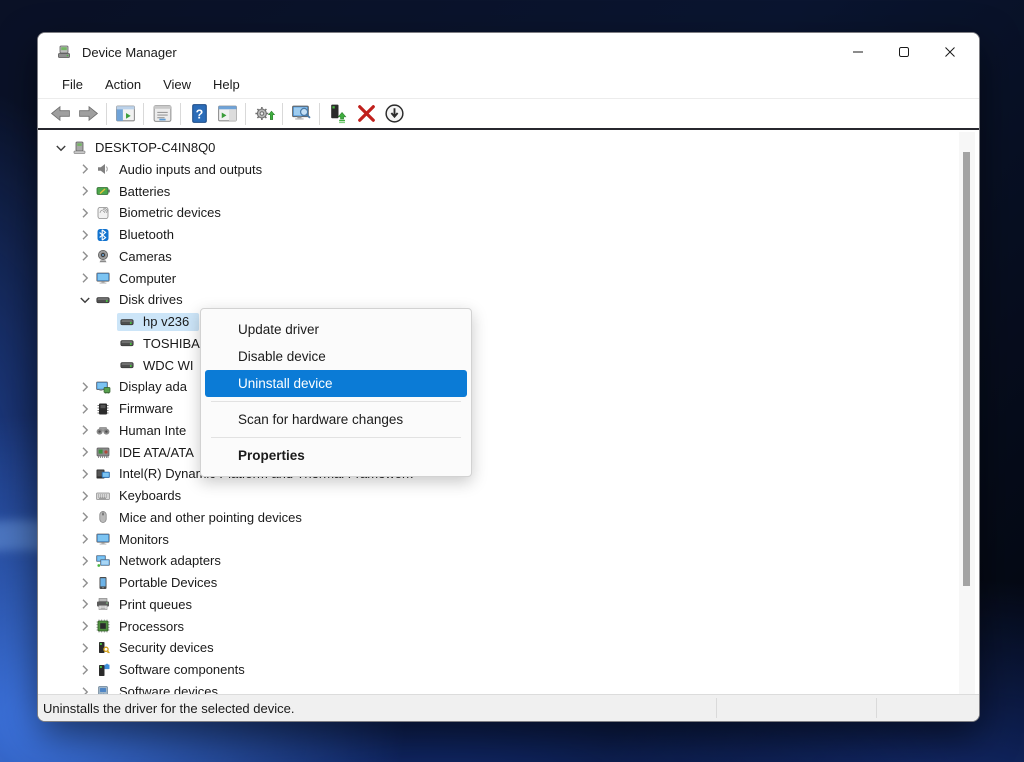 This screenshot has width=1024, height=762. Describe the element at coordinates (177, 84) in the screenshot. I see `menu-view: View` at that location.